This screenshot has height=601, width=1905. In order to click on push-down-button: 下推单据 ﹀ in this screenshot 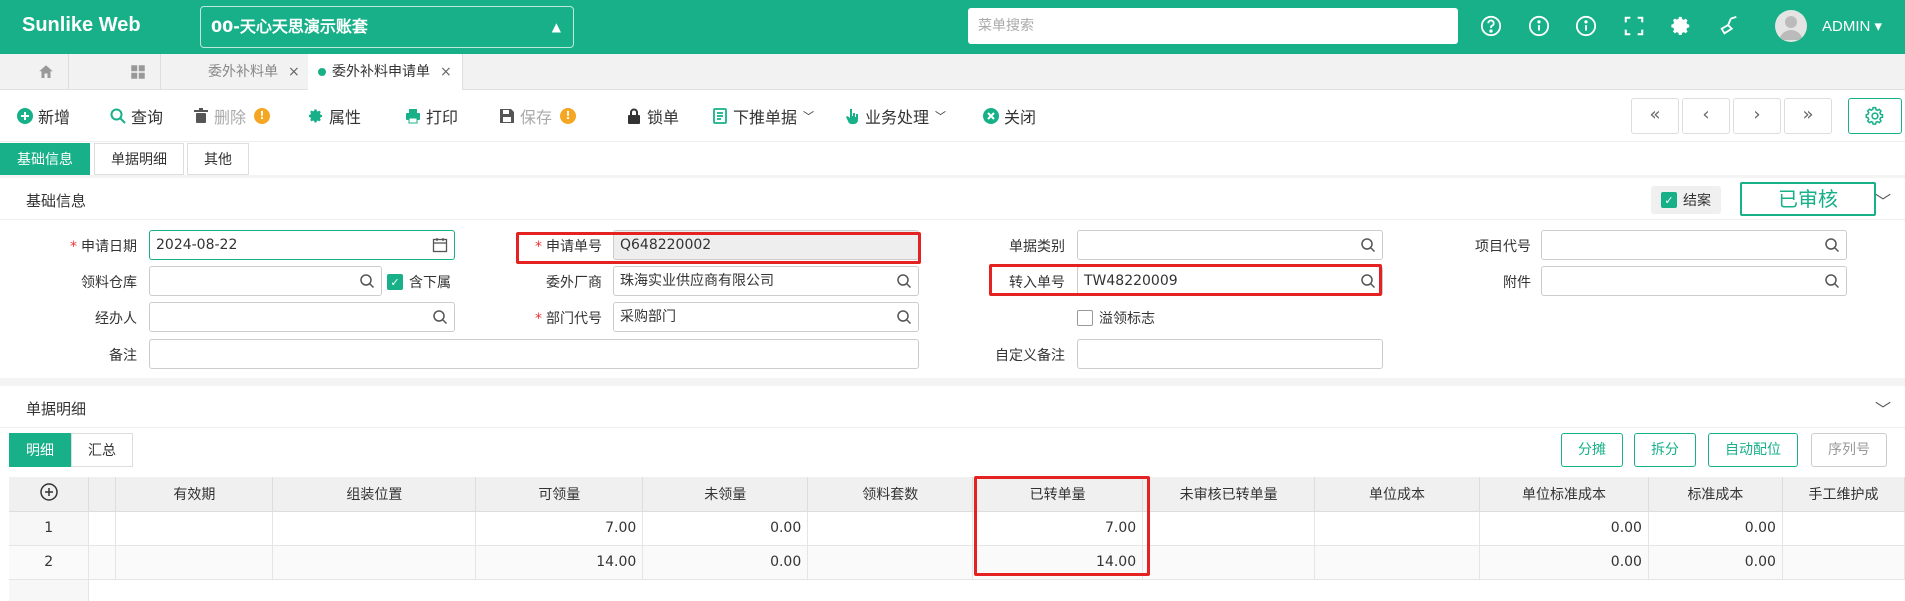, I will do `click(763, 116)`.